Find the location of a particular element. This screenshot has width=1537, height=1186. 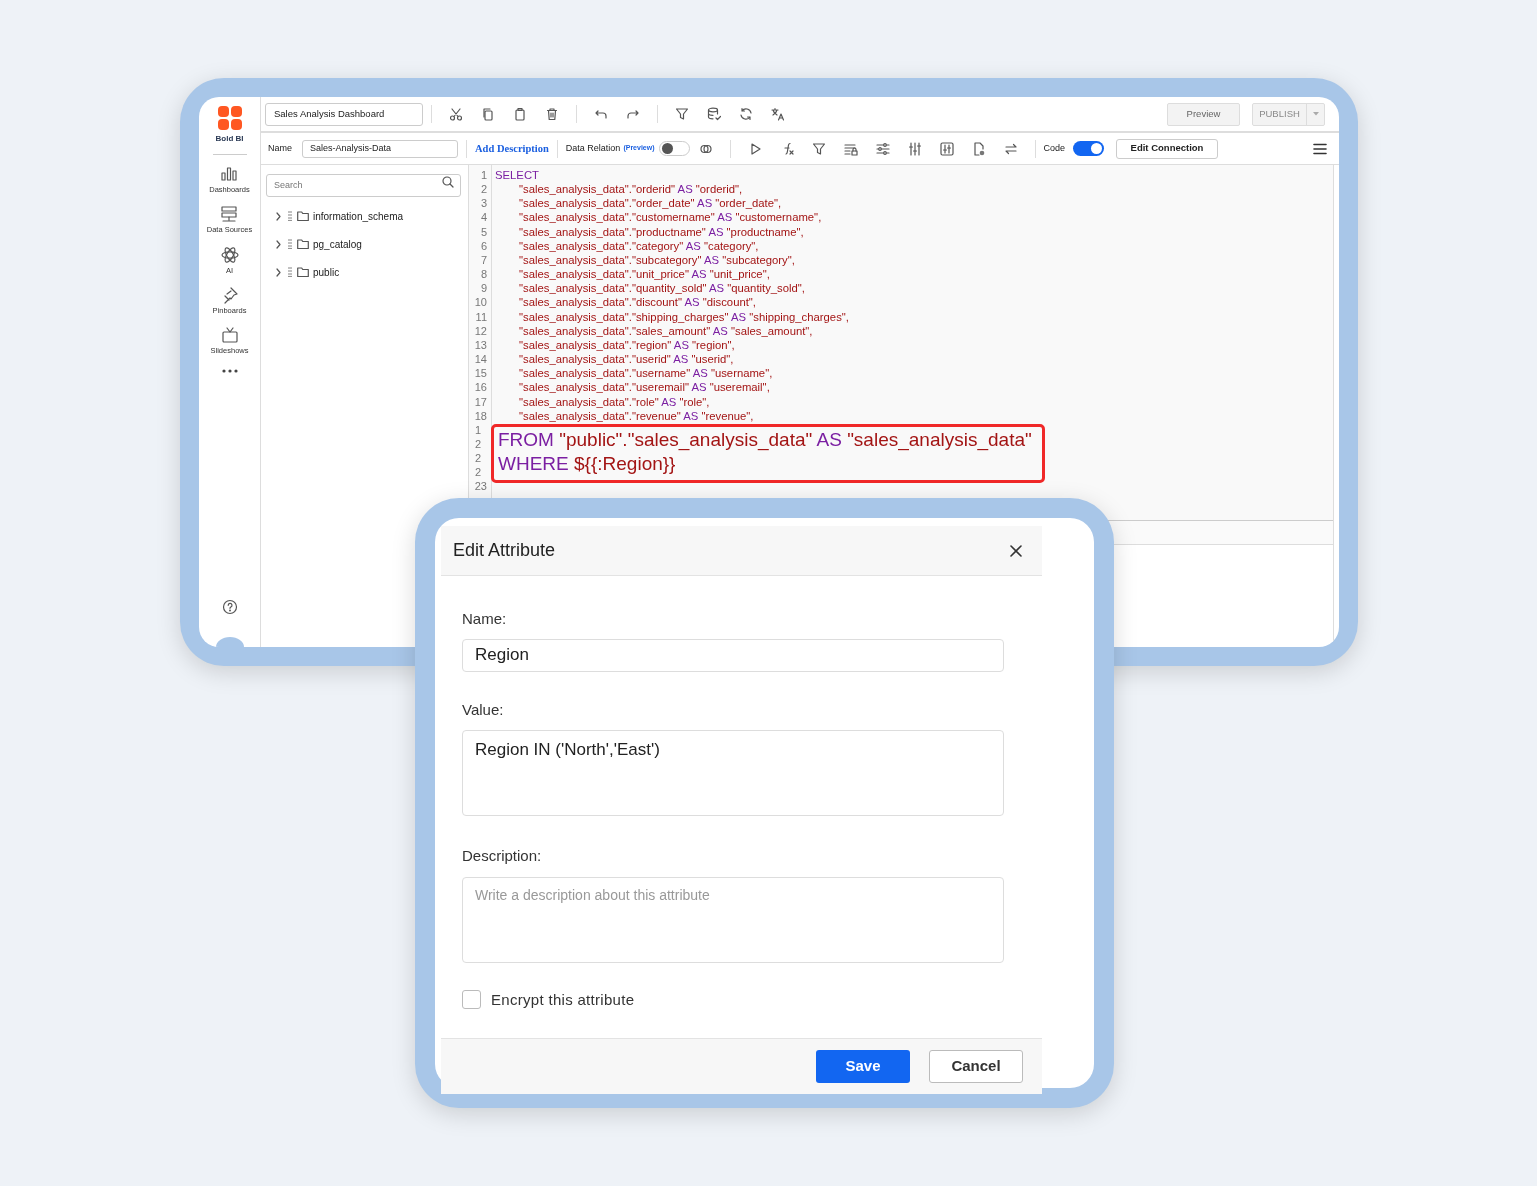

line-number: 8 is located at coordinates (483, 274).